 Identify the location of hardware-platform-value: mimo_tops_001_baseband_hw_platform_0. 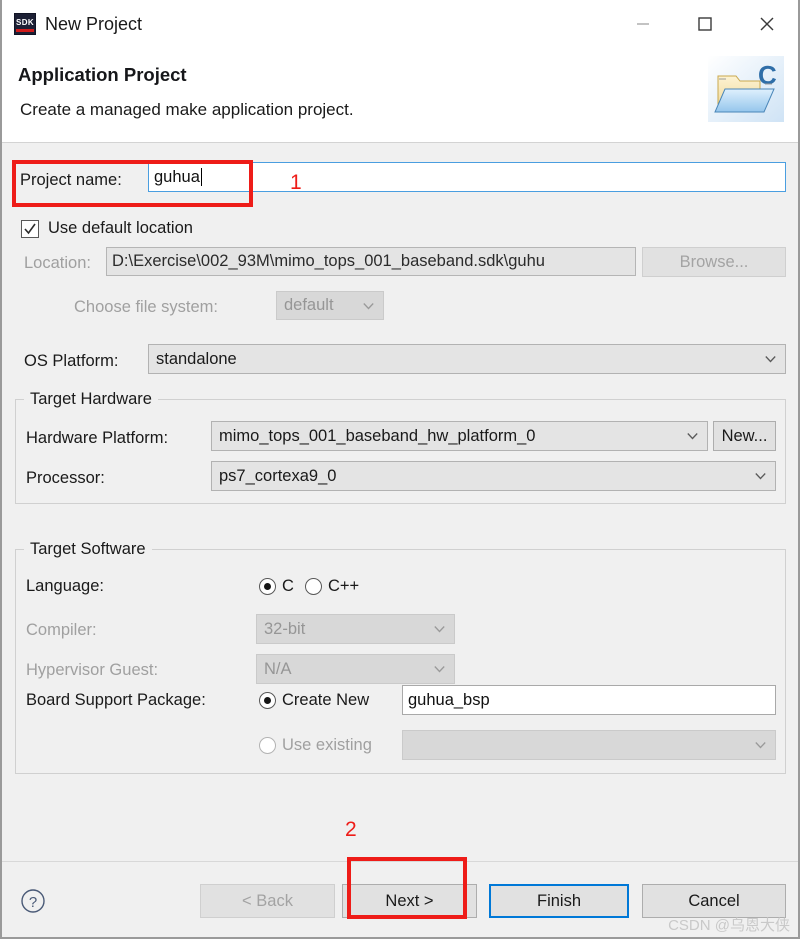
(377, 435).